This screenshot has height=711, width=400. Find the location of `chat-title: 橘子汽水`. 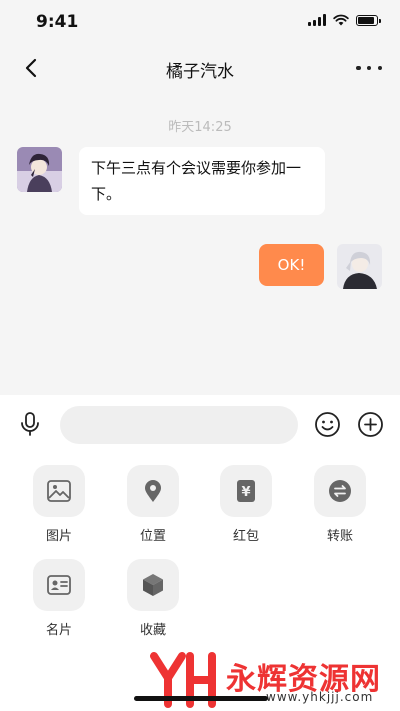

chat-title: 橘子汽水 is located at coordinates (200, 72).